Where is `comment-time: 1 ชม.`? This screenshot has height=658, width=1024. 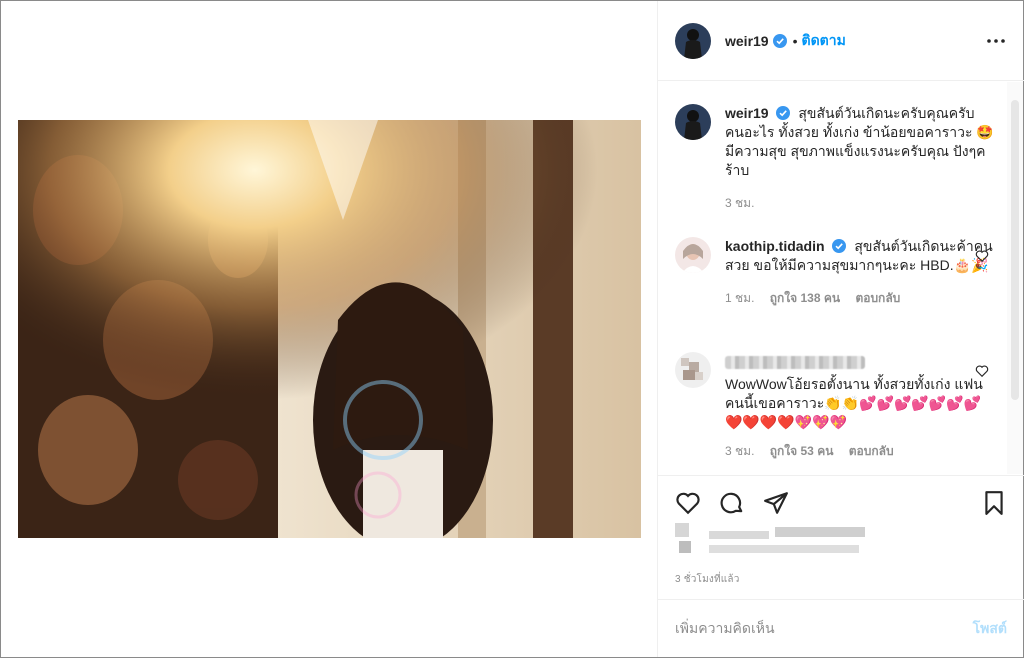 comment-time: 1 ชม. is located at coordinates (739, 298).